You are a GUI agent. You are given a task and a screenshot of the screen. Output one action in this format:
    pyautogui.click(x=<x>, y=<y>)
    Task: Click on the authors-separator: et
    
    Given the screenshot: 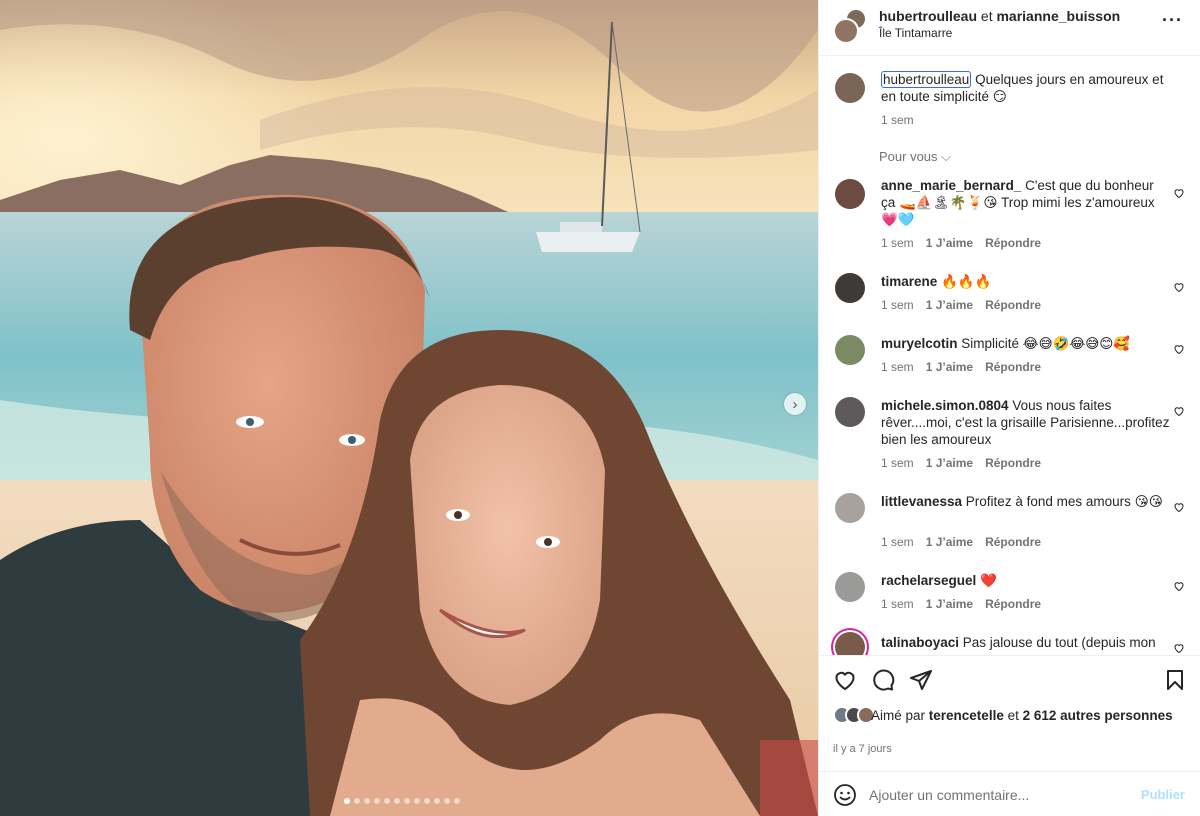 What is the action you would take?
    pyautogui.click(x=987, y=16)
    